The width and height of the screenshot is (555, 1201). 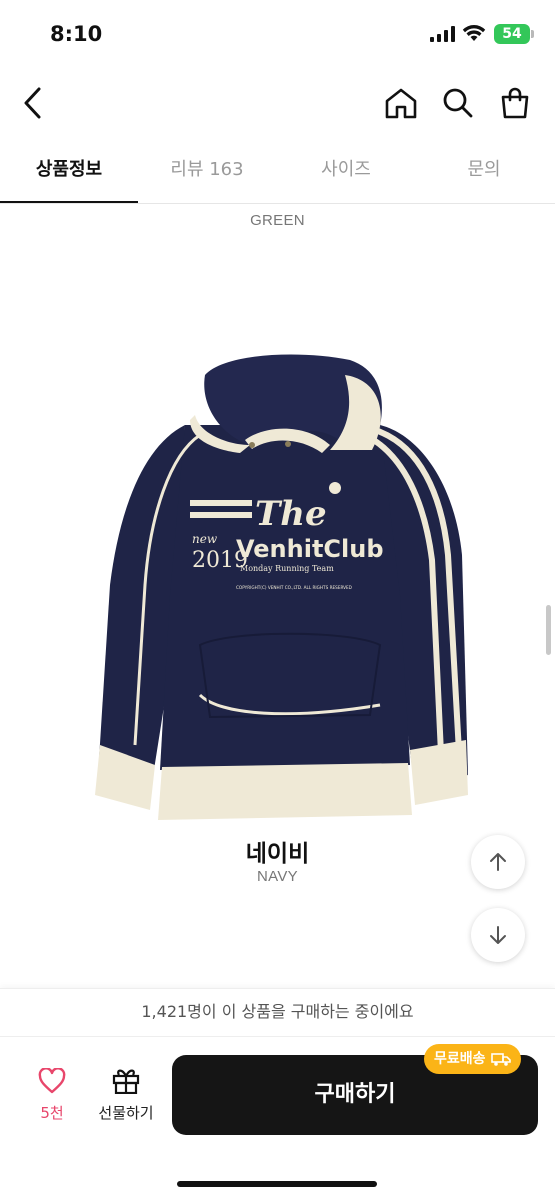 I want to click on cart-button, so click(x=515, y=103).